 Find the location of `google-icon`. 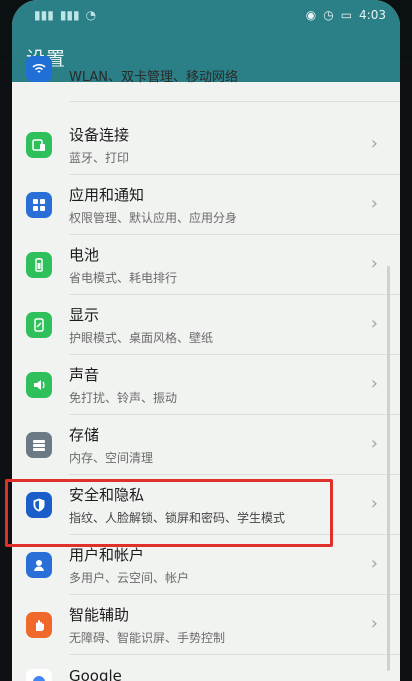

google-icon is located at coordinates (39, 675).